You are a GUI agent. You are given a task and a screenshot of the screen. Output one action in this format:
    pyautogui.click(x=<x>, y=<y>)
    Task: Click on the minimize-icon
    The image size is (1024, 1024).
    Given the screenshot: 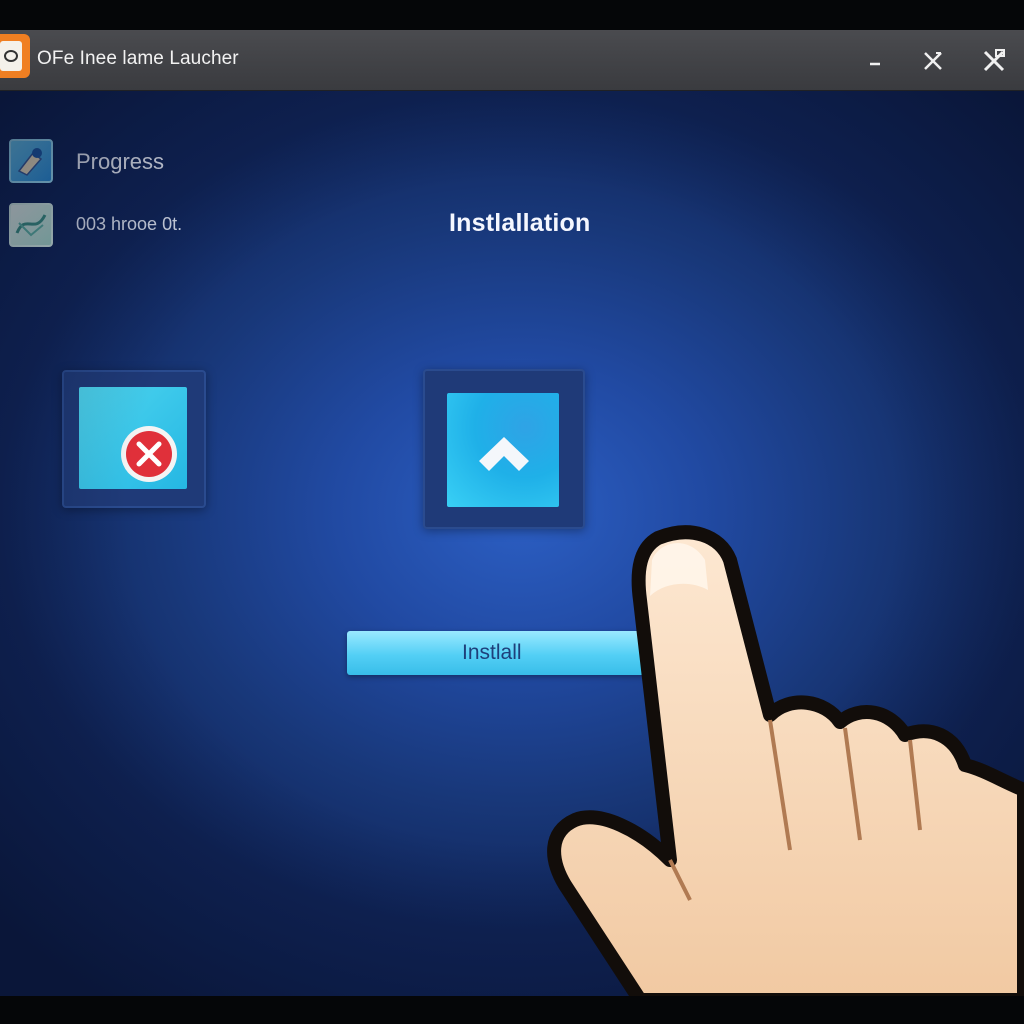 What is the action you would take?
    pyautogui.click(x=875, y=64)
    